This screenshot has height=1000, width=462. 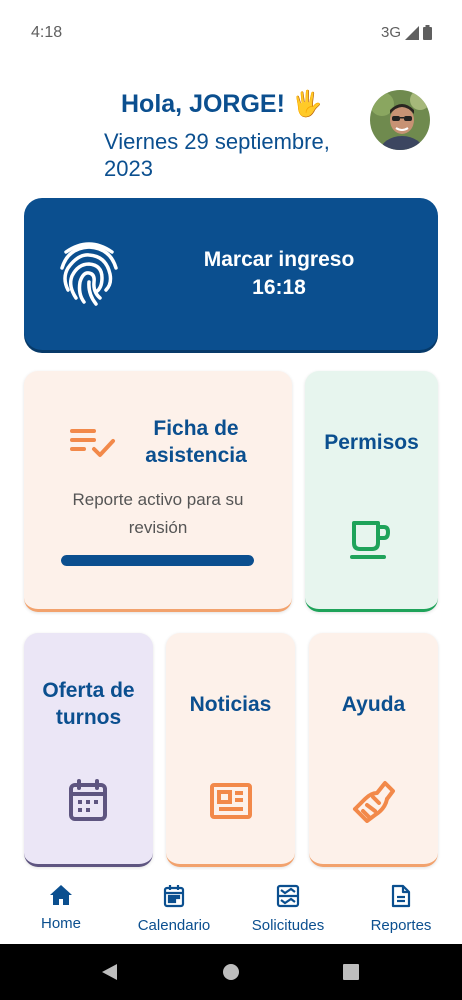 What do you see at coordinates (427, 32) in the screenshot?
I see `battery-icon` at bounding box center [427, 32].